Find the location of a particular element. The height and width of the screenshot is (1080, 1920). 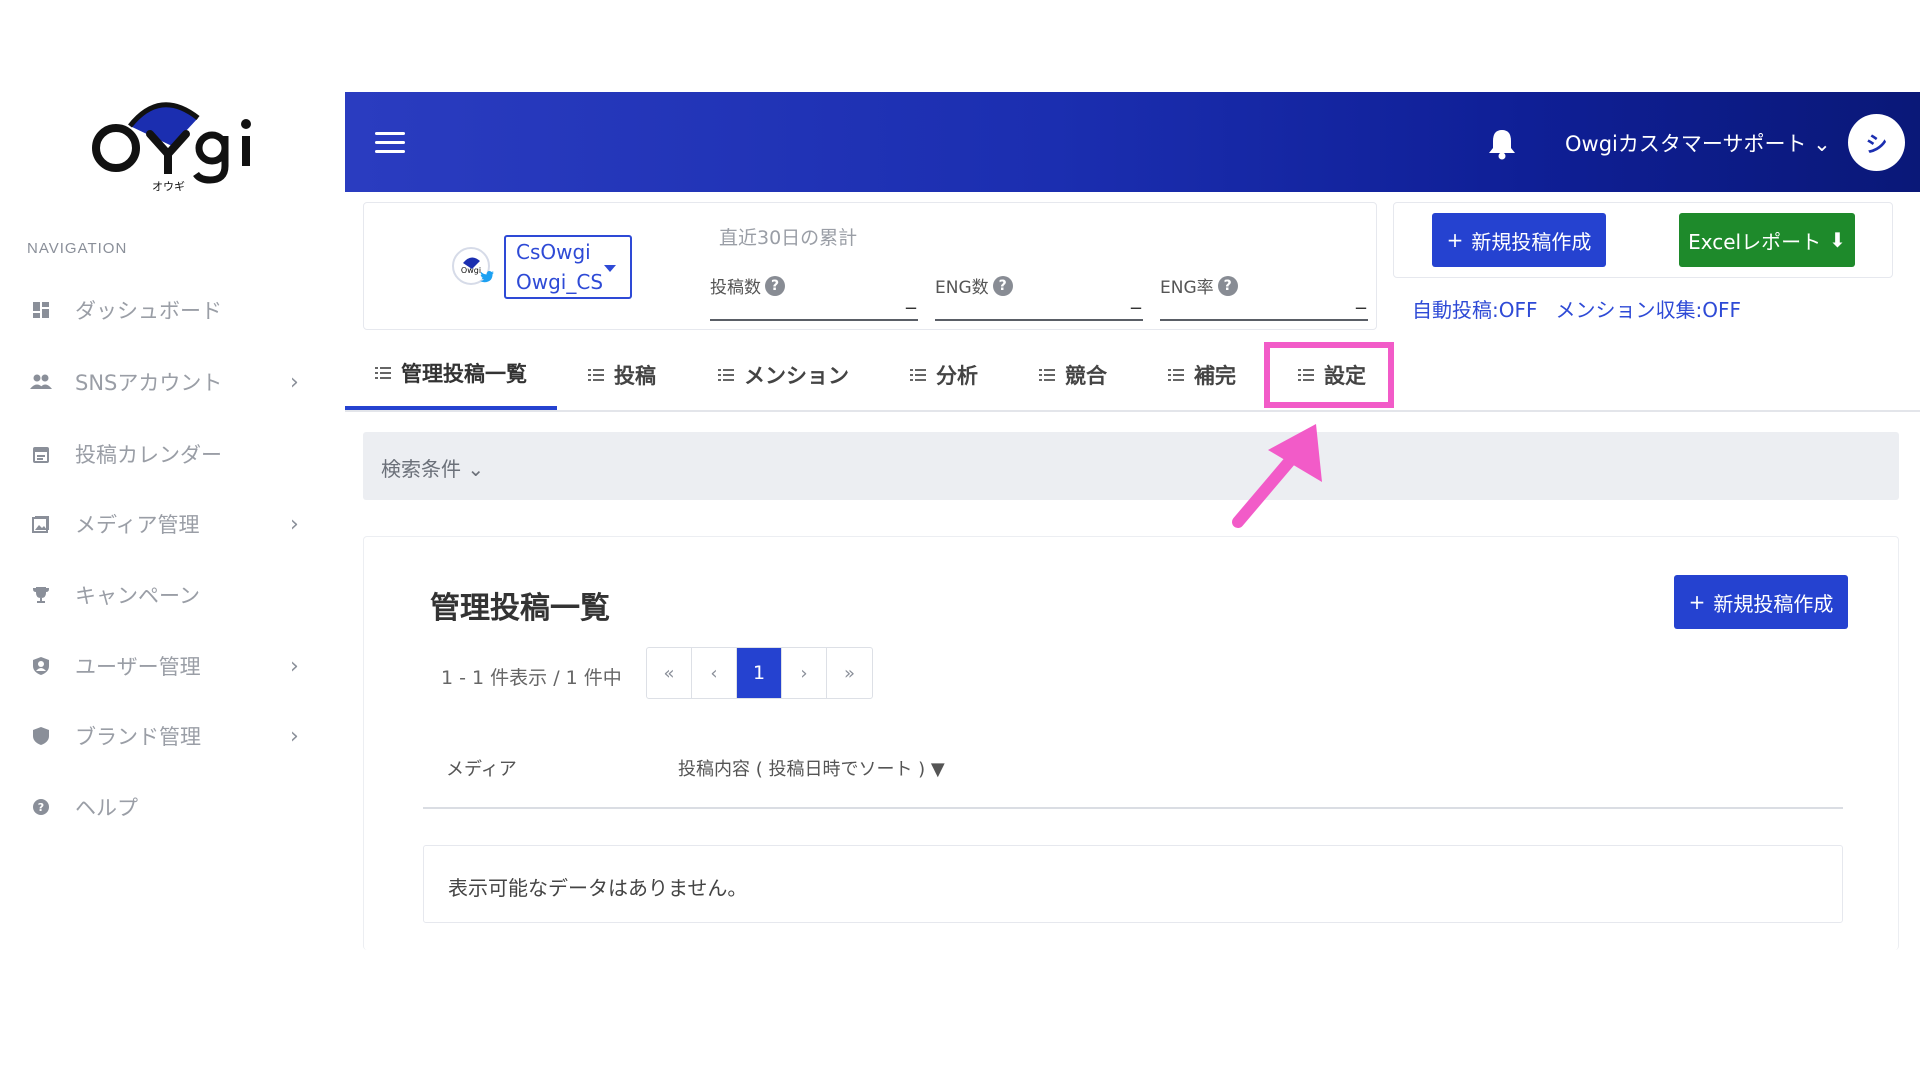

sidebar-item-post-calendar: 投稿カレンダー is located at coordinates (172, 454).